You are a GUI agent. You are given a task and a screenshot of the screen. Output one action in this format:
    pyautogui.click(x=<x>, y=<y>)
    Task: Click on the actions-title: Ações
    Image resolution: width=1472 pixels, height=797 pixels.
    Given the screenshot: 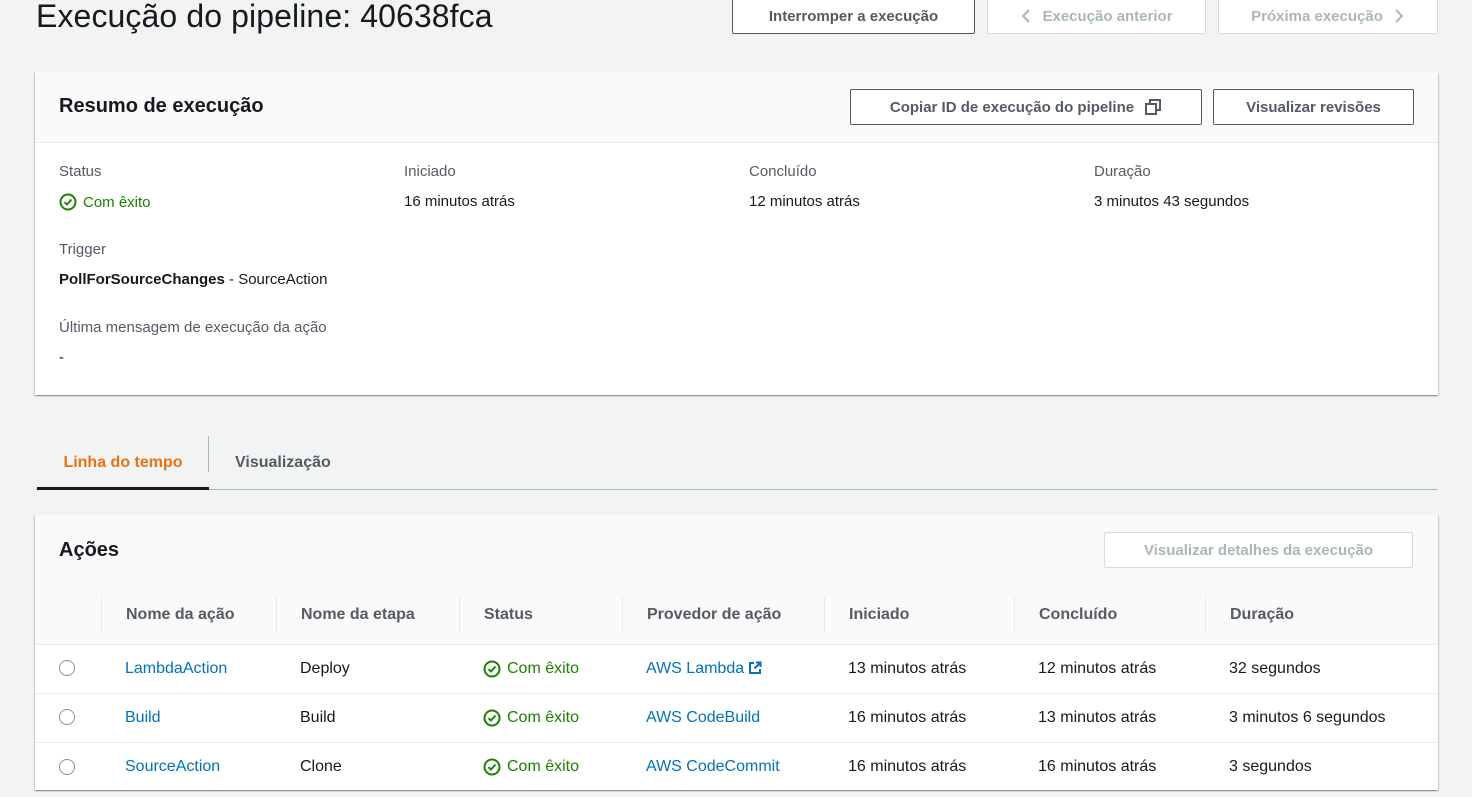 What is the action you would take?
    pyautogui.click(x=89, y=550)
    